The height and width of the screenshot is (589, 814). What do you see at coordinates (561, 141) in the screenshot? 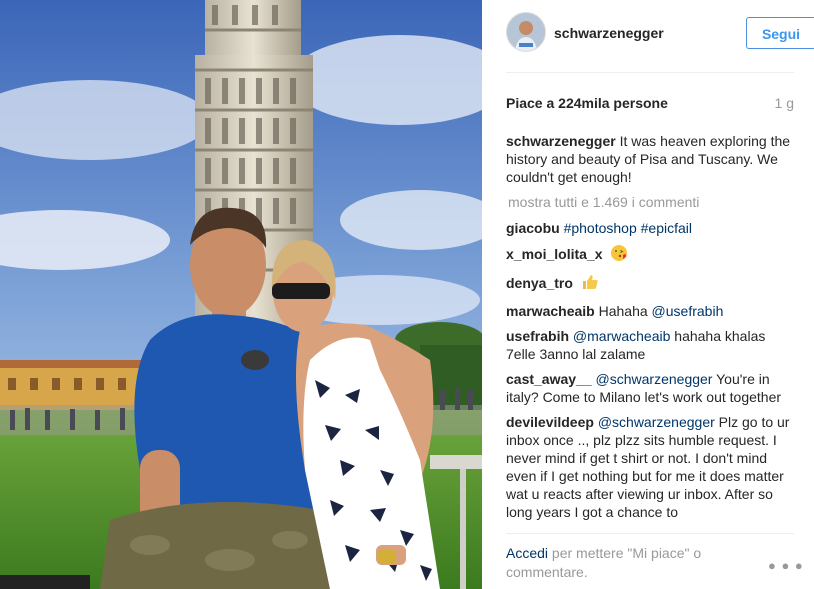
I see `caption-username: schwarzenegger` at bounding box center [561, 141].